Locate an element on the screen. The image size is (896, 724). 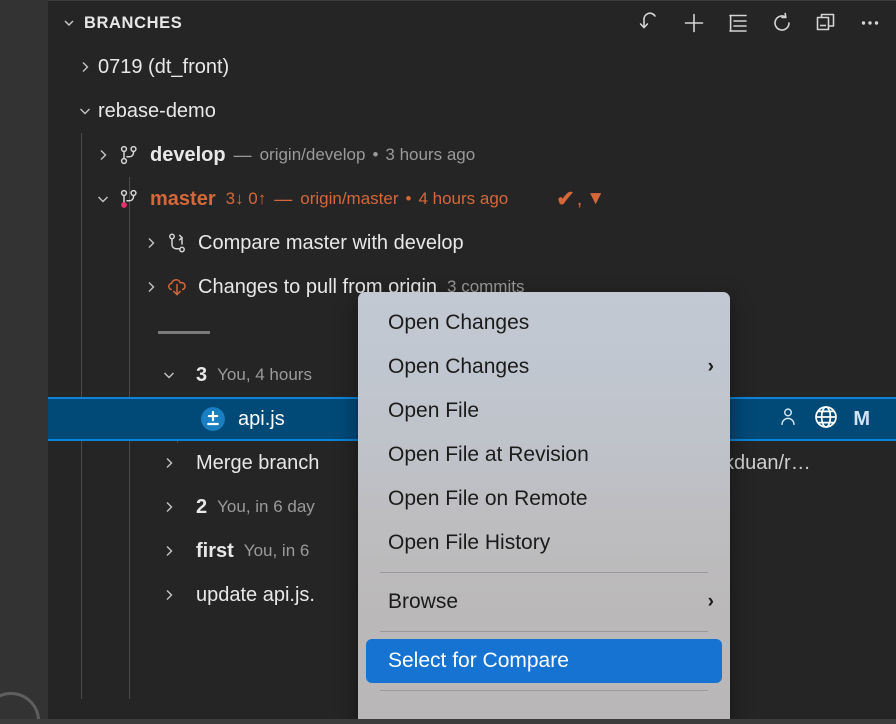
cloud-download-icon is located at coordinates (177, 287).